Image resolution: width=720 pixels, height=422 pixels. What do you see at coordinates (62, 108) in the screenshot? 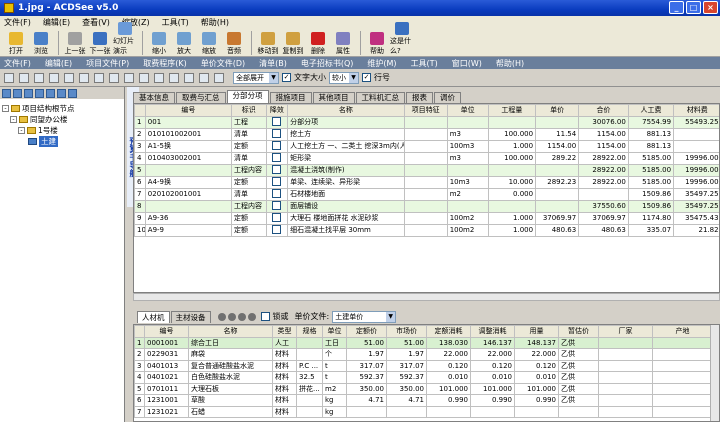
I see `tree-root: - 项目结构根节点` at bounding box center [62, 108].